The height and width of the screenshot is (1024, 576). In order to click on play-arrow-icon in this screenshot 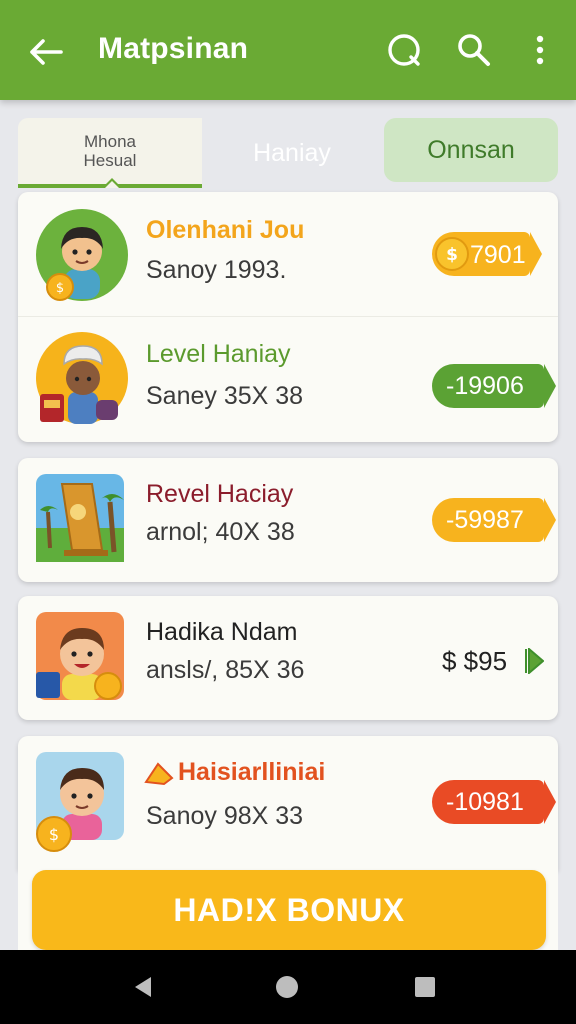, I will do `click(534, 662)`.